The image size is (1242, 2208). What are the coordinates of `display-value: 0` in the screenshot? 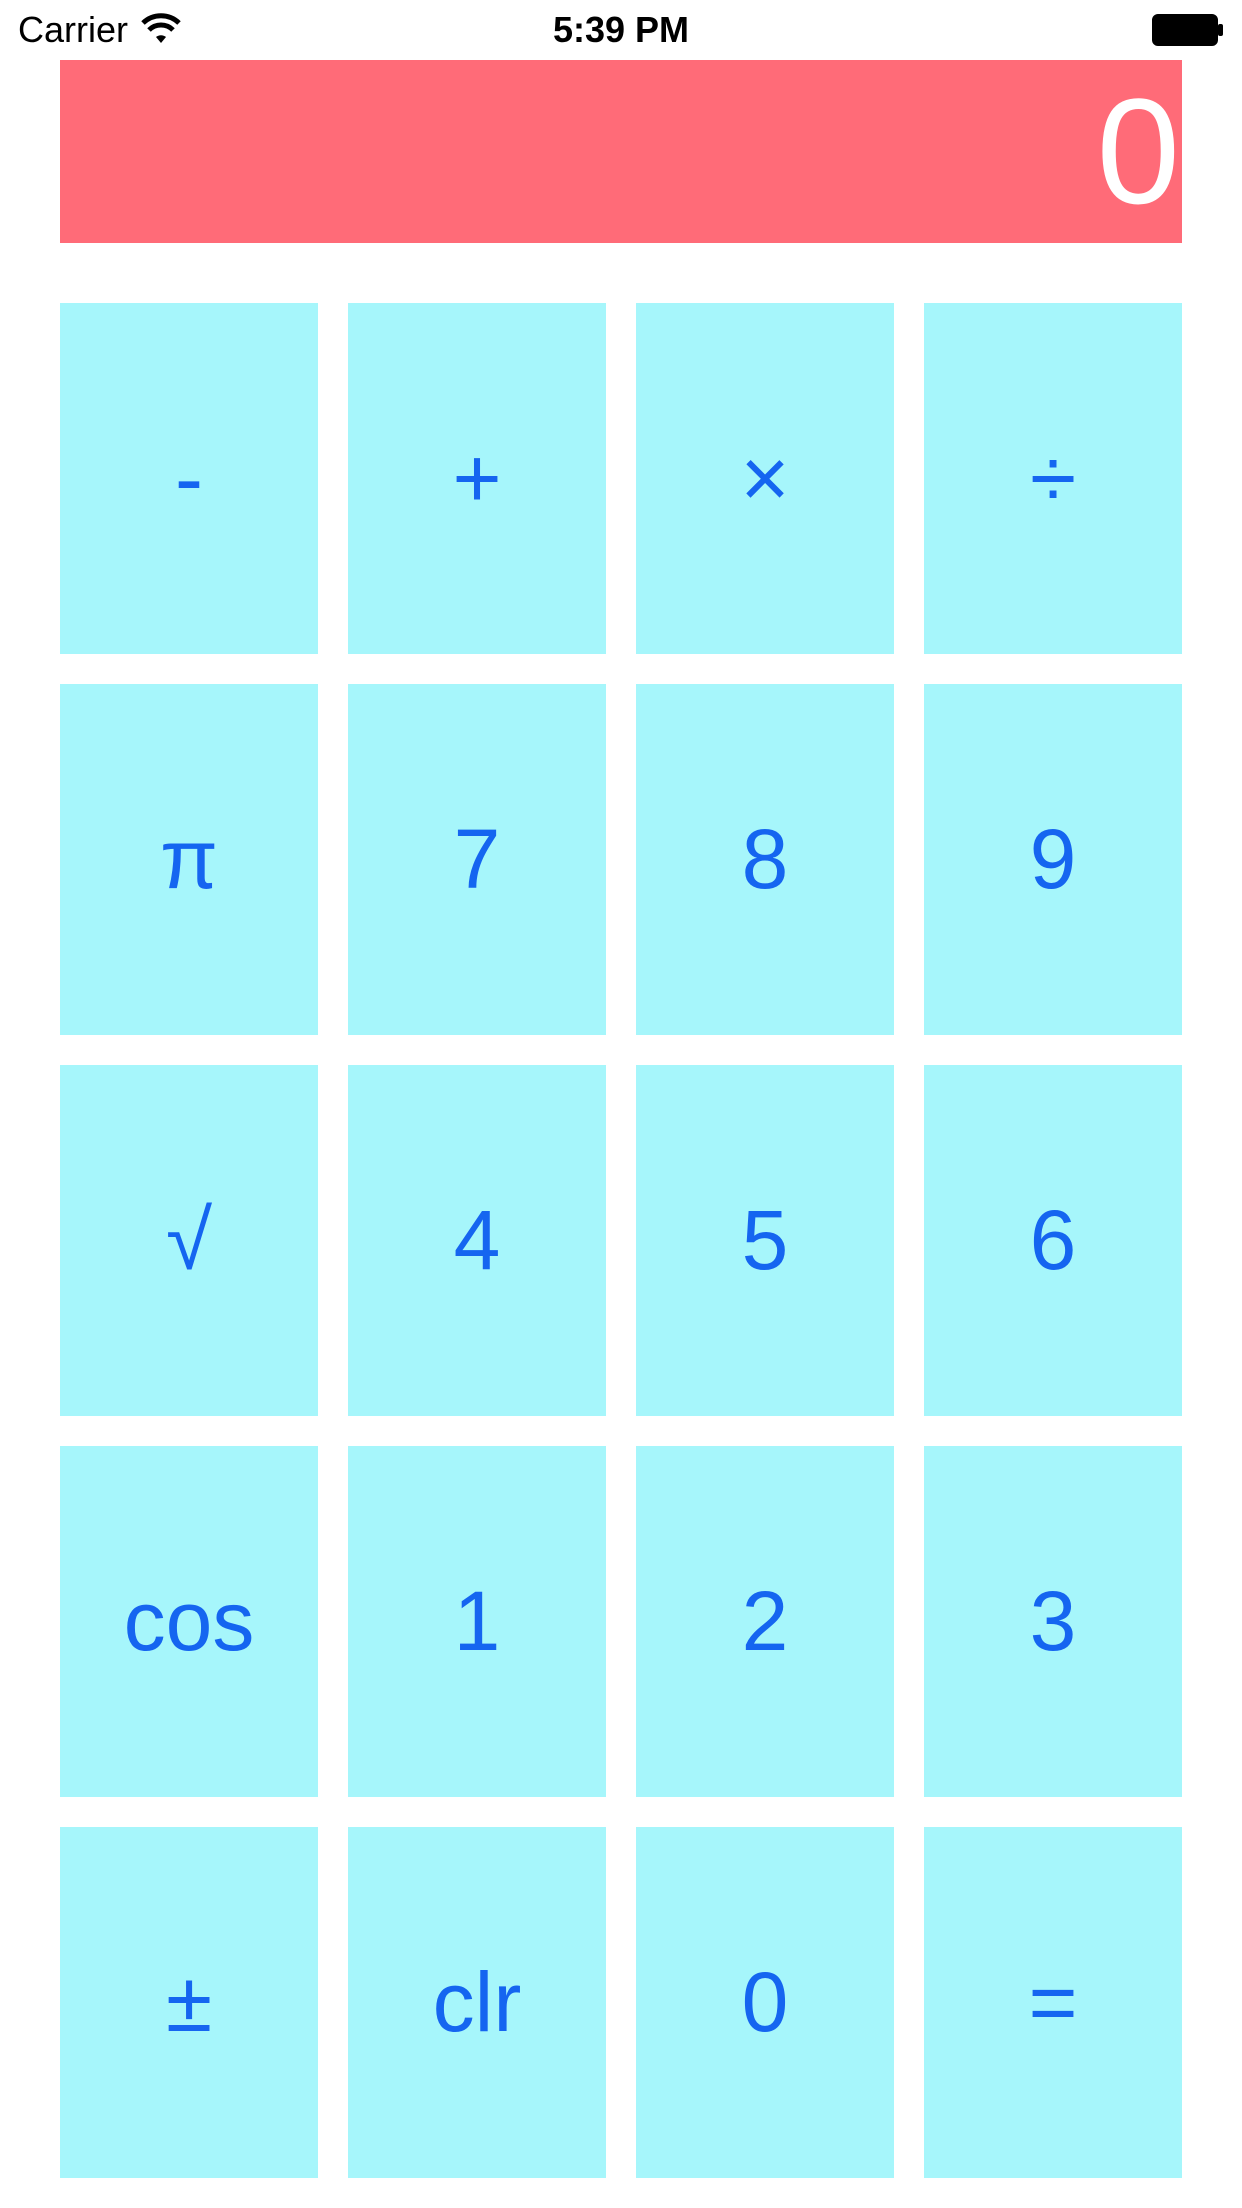 It's located at (1138, 151).